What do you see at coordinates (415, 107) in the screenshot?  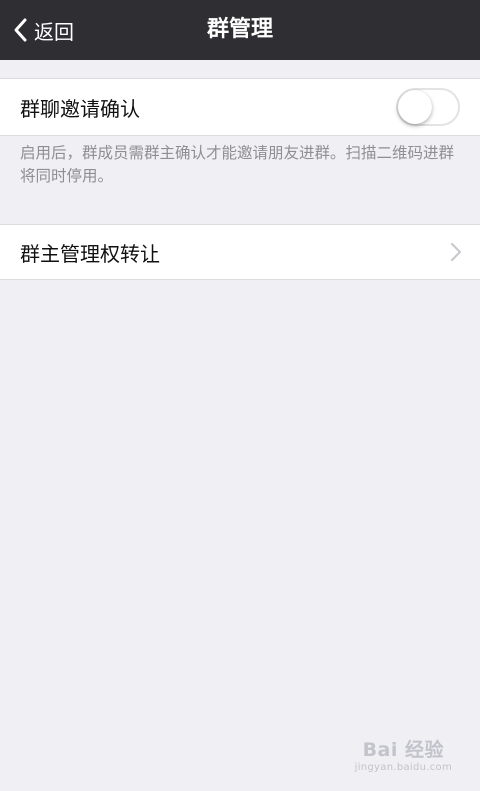 I see `toggle-knob` at bounding box center [415, 107].